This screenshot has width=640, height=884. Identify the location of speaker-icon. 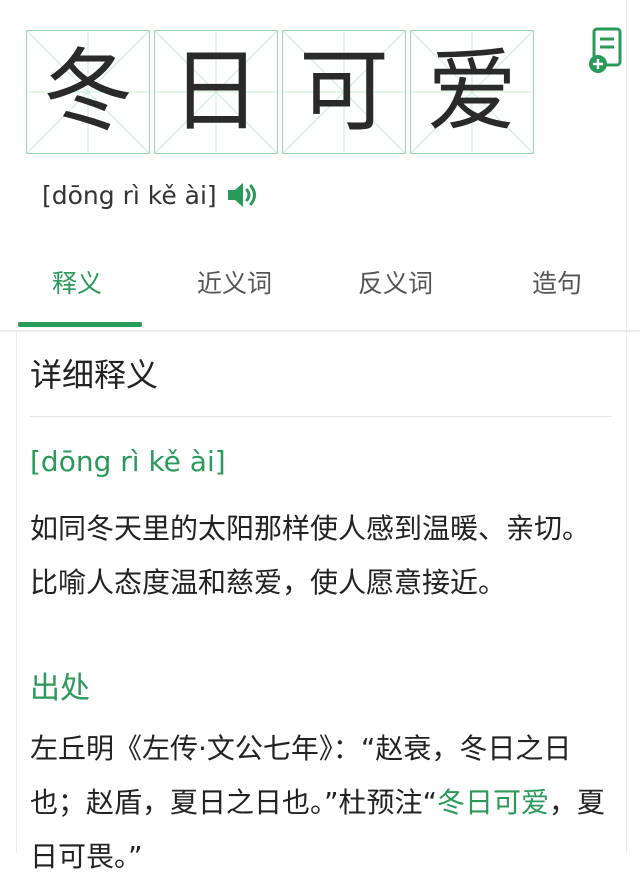
(242, 195).